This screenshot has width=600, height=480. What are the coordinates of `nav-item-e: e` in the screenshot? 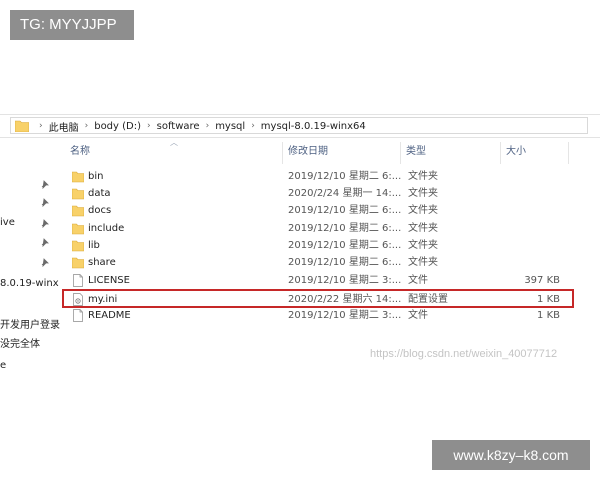 It's located at (3, 365).